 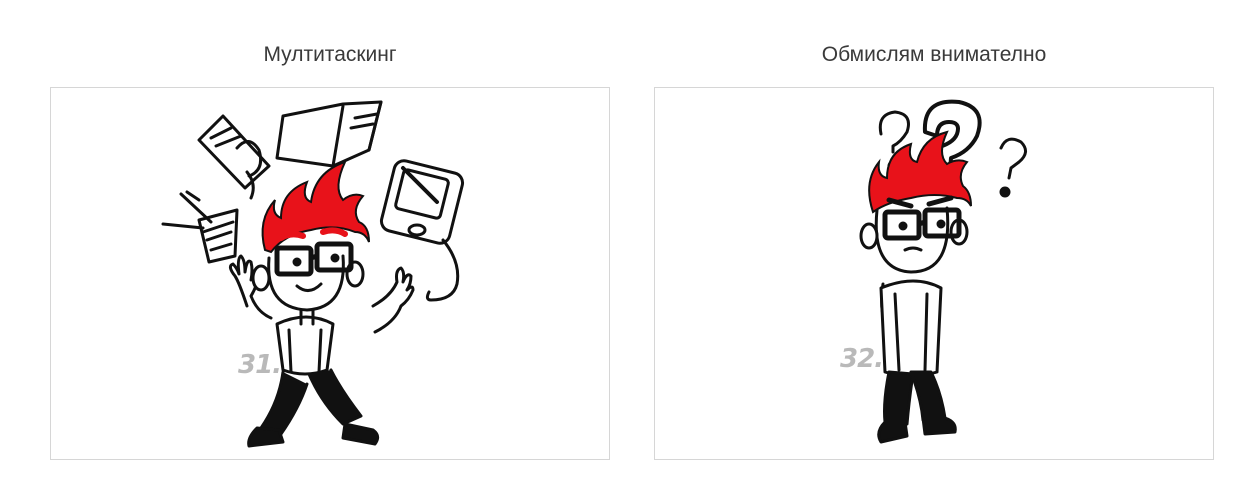 I want to click on pen-cup-icon, so click(x=200, y=227).